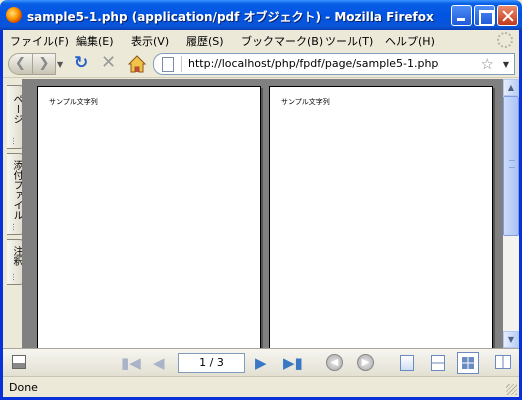  What do you see at coordinates (211, 363) in the screenshot?
I see `page-number-input: 1 / 3` at bounding box center [211, 363].